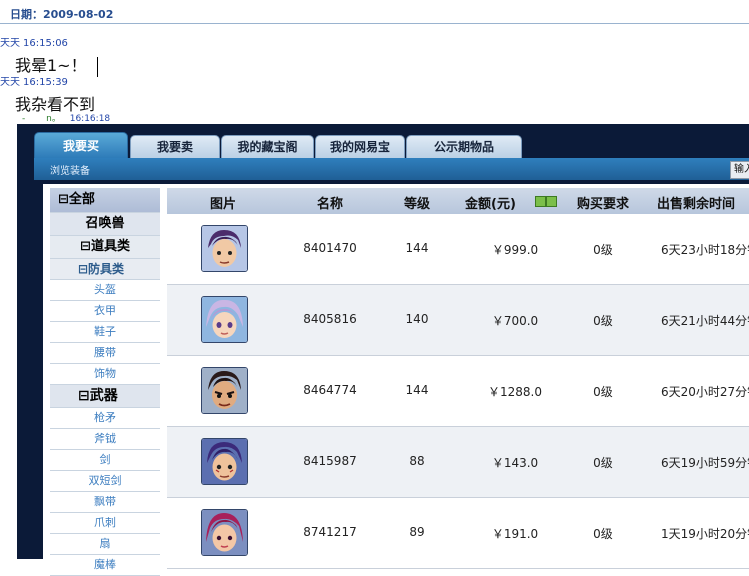 The height and width of the screenshot is (576, 749). Describe the element at coordinates (105, 374) in the screenshot. I see `category-accessory: 饰物` at that location.